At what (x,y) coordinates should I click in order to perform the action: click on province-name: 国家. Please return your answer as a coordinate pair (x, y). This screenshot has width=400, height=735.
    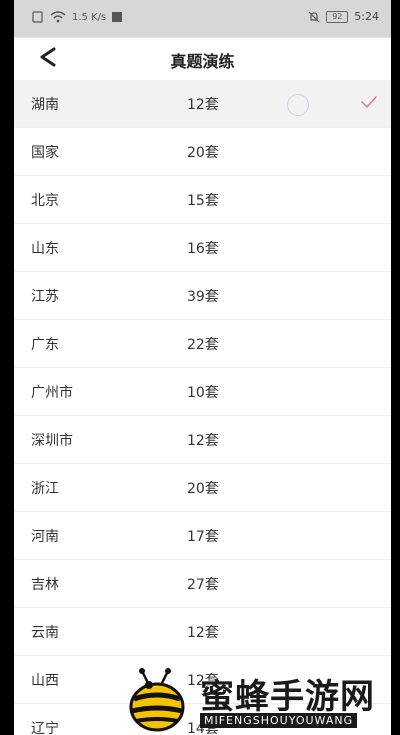
    Looking at the image, I should click on (45, 153).